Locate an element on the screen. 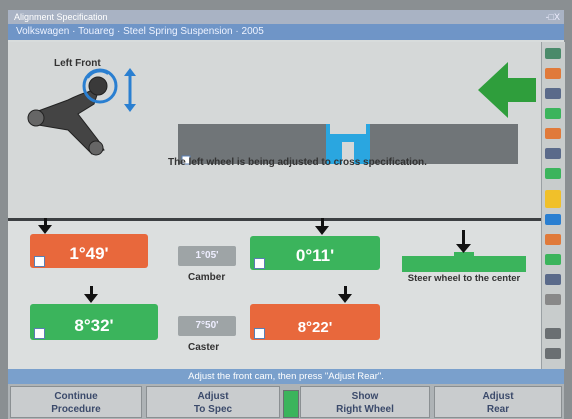 Image resolution: width=572 pixels, height=419 pixels. control-arm-icon is located at coordinates (72, 112).